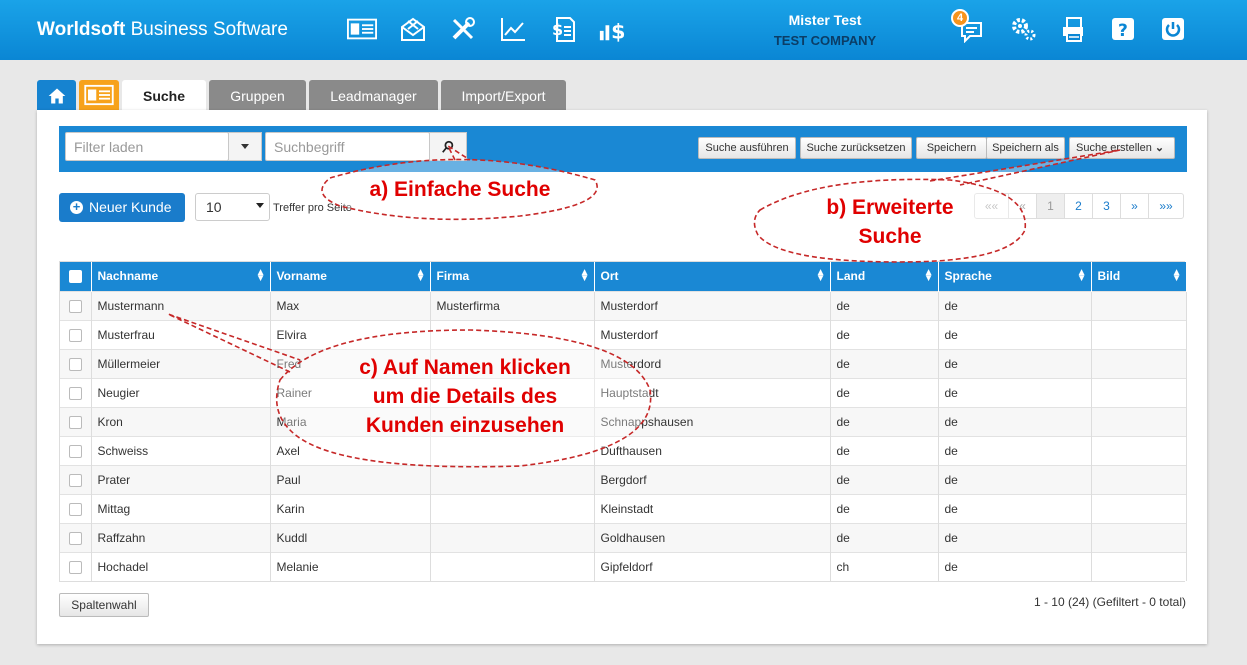 The image size is (1247, 665). I want to click on col-label: Sprache, so click(968, 276).